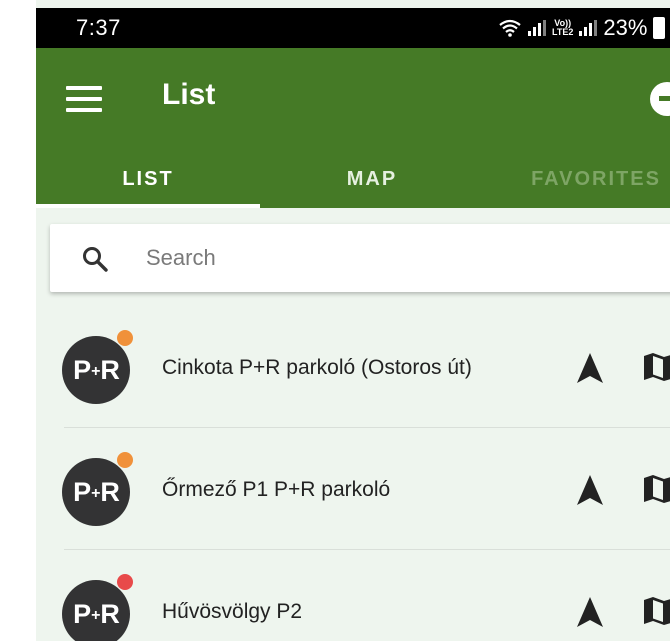 This screenshot has height=641, width=670. Describe the element at coordinates (148, 206) in the screenshot. I see `tab-selected-indicator` at that location.